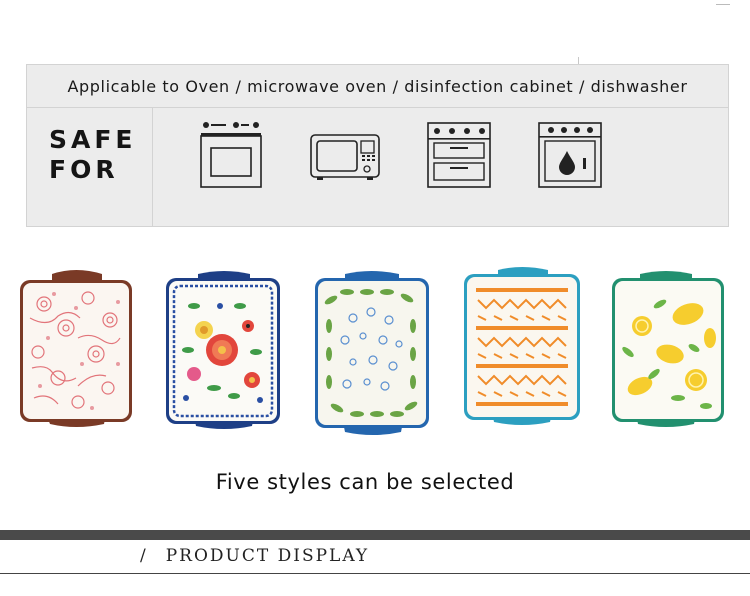 The image size is (750, 596). What do you see at coordinates (668, 349) in the screenshot?
I see `baking-dish-lemon` at bounding box center [668, 349].